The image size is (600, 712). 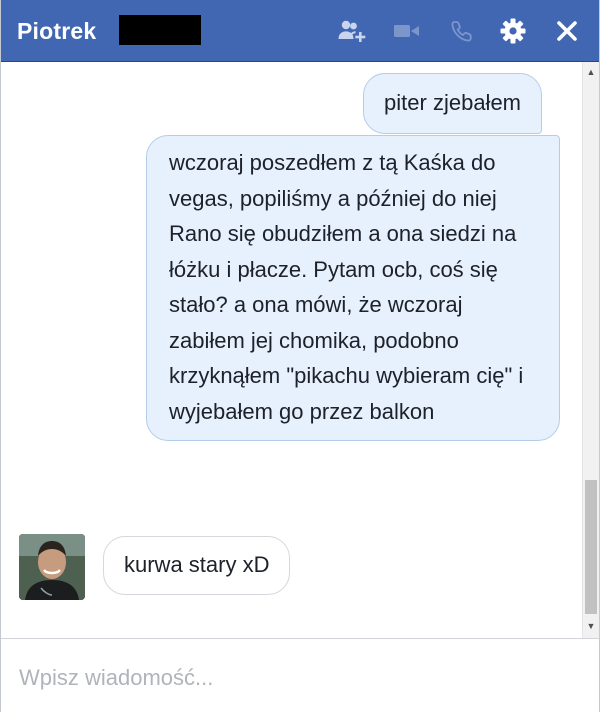 What do you see at coordinates (52, 567) in the screenshot?
I see `avatar` at bounding box center [52, 567].